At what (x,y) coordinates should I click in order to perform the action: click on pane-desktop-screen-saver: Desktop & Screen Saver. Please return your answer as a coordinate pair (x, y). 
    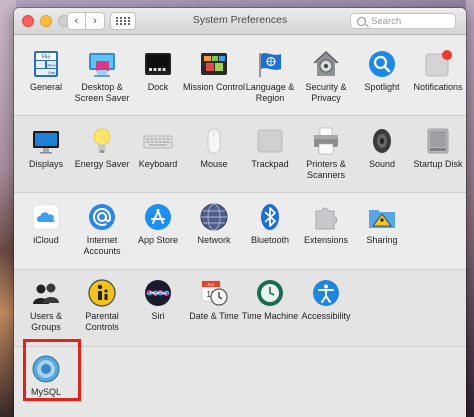
    Looking at the image, I should click on (102, 76).